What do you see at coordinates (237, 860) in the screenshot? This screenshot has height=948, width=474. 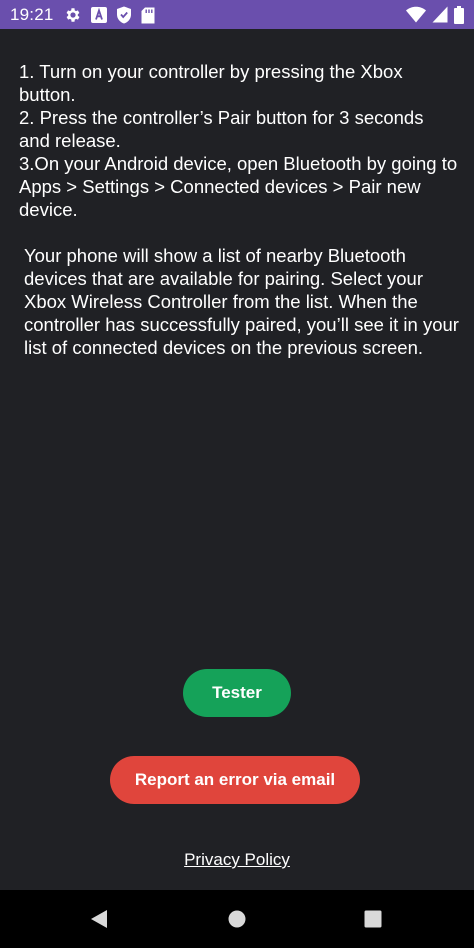 I see `privacy-policy-link: Privacy Policy` at bounding box center [237, 860].